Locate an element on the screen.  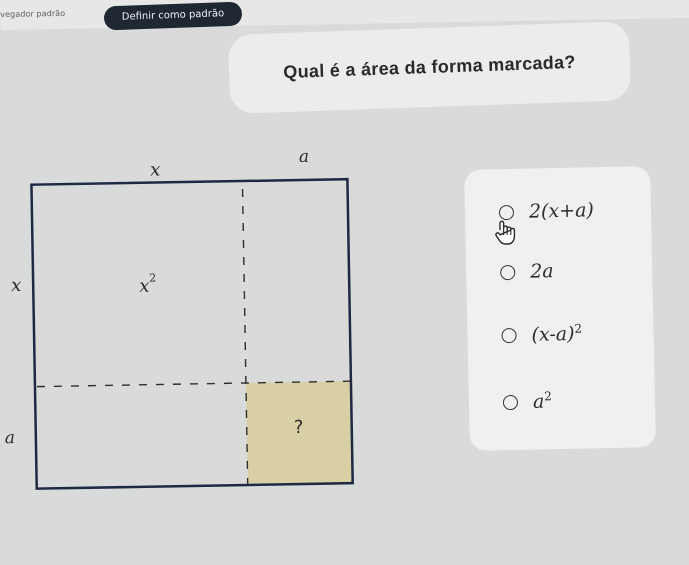
answer-options-panel: 2(x+a) 2a (x-a)2 a2 is located at coordinates (560, 308).